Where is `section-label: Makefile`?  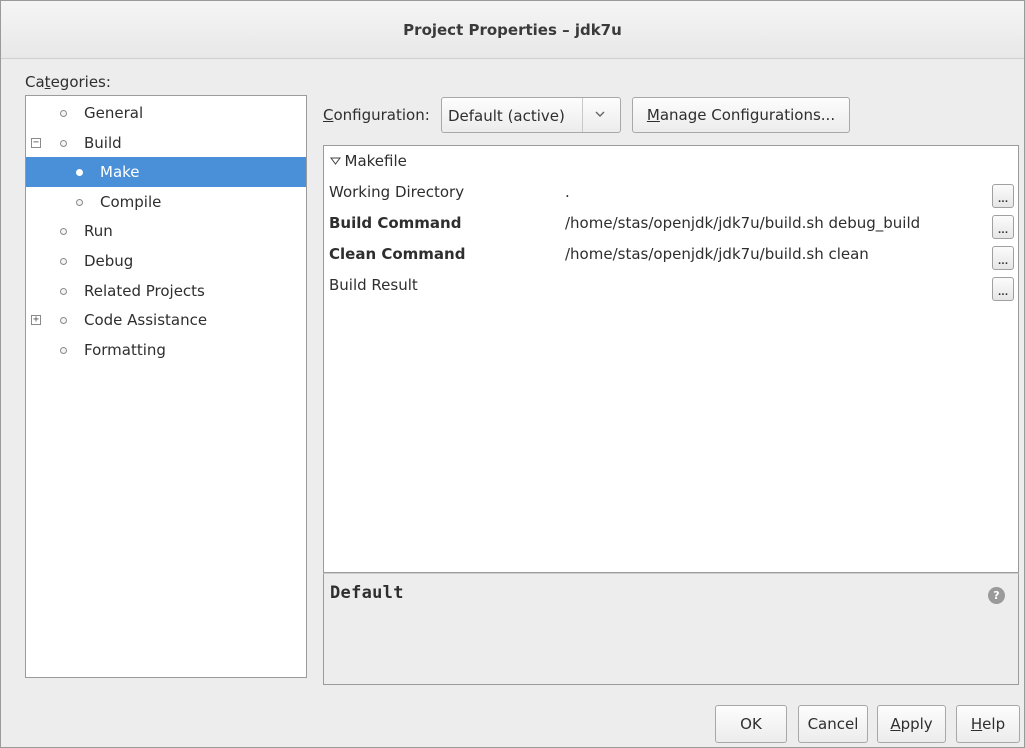
section-label: Makefile is located at coordinates (375, 161).